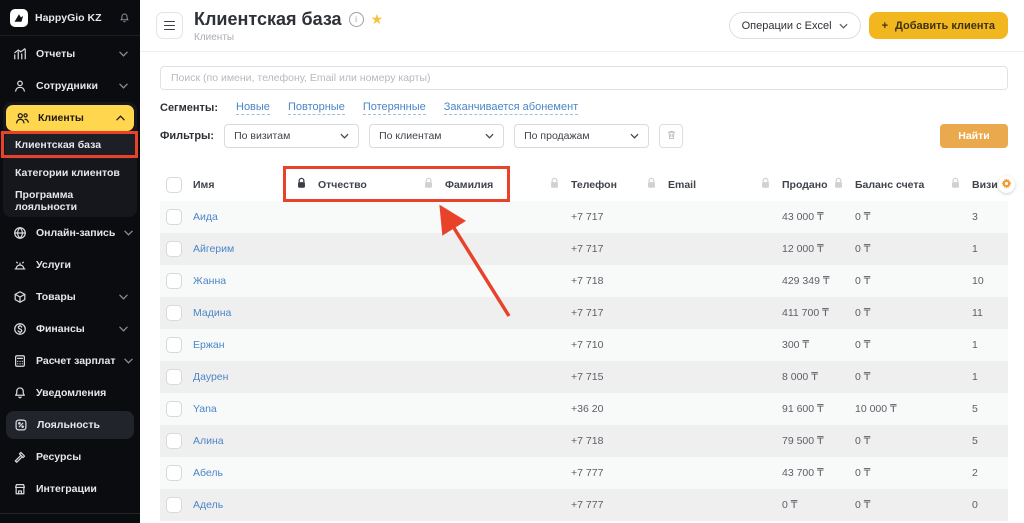 Image resolution: width=1024 pixels, height=523 pixels. What do you see at coordinates (244, 473) in the screenshot?
I see `client-name-link: Абель` at bounding box center [244, 473].